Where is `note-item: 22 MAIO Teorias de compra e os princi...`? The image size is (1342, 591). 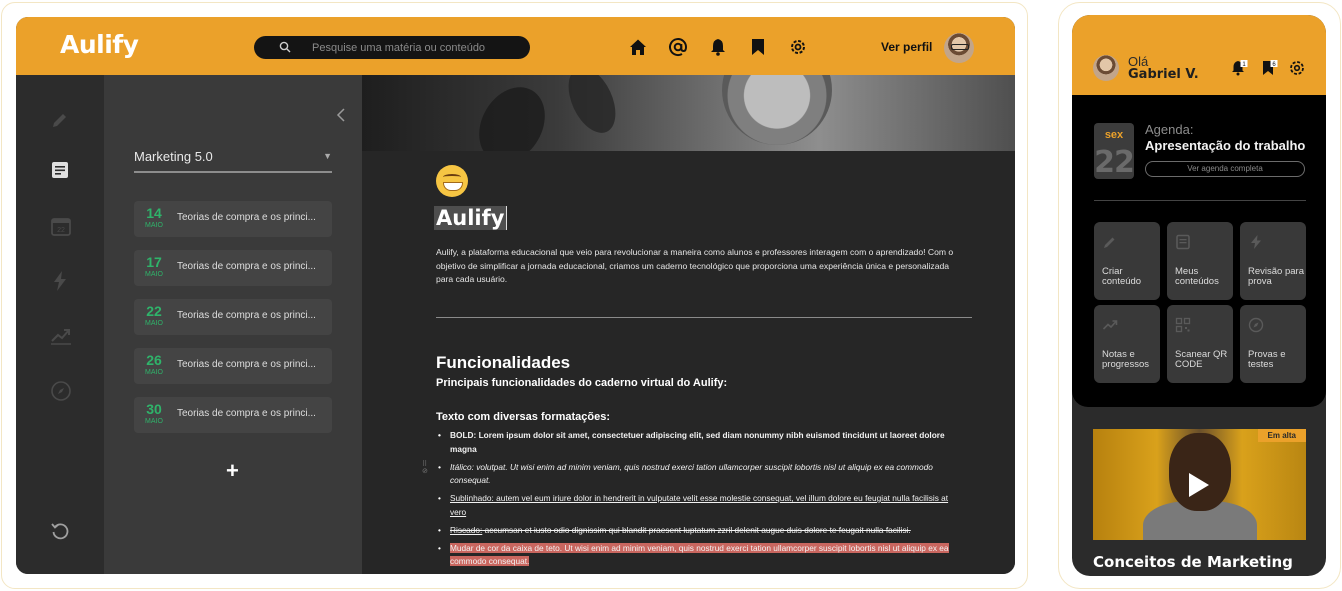
note-item: 22 MAIO Teorias de compra e os princi... is located at coordinates (233, 317).